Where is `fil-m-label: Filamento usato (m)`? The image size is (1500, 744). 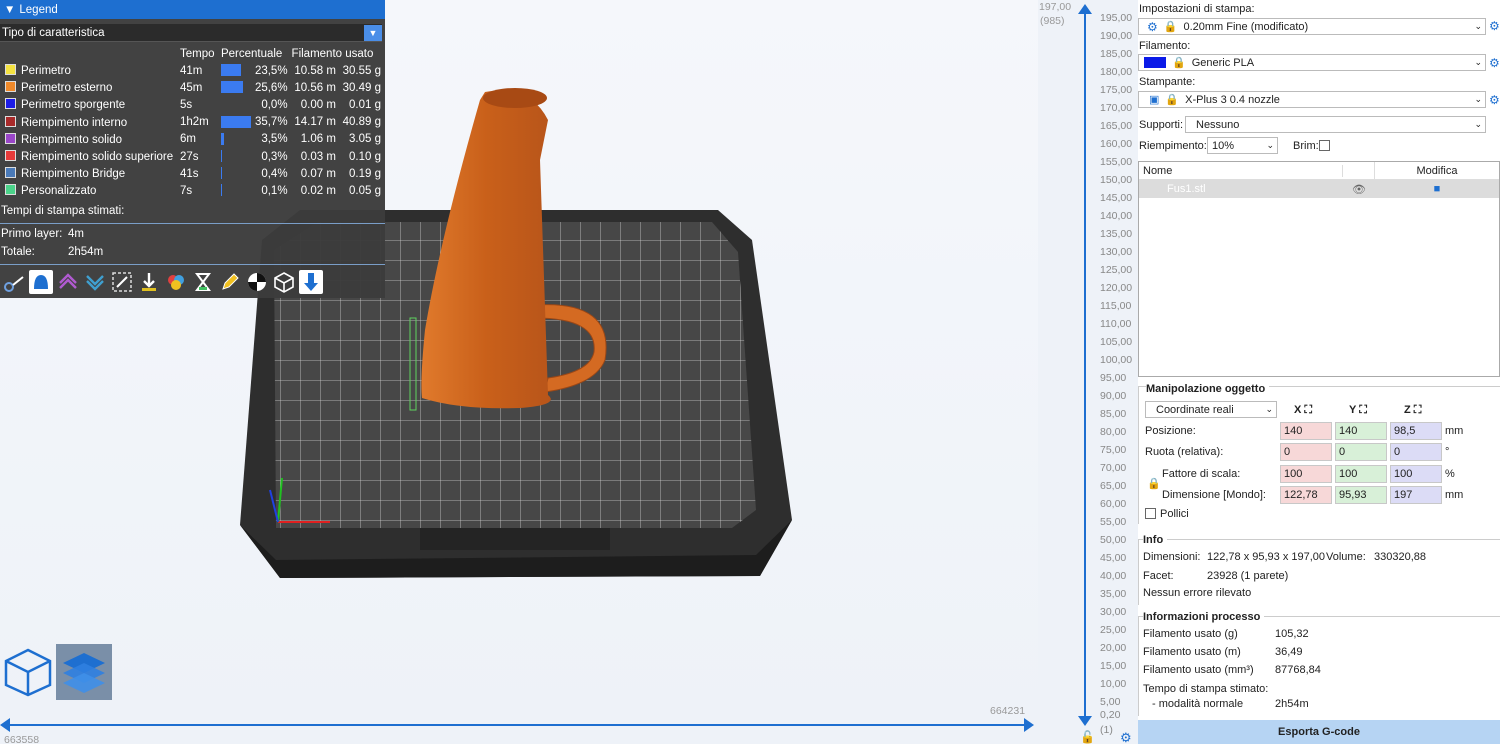
fil-m-label: Filamento usato (m) is located at coordinates (1192, 652).